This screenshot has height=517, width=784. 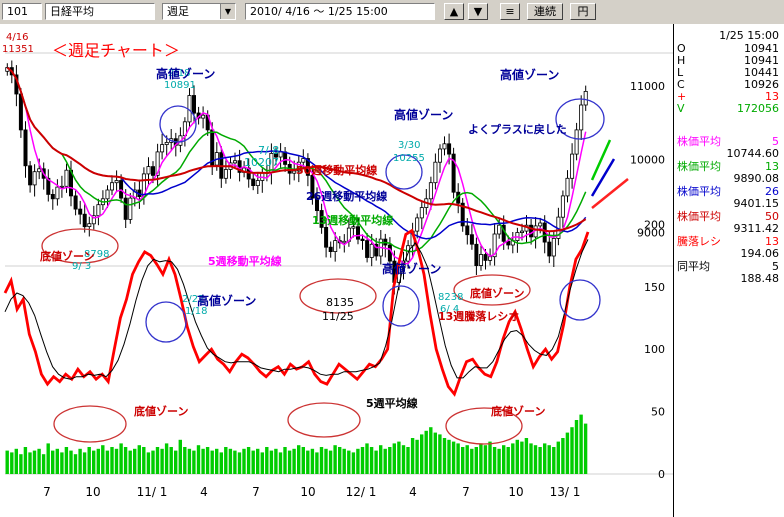 I want to click on info-indicator-1-label: 株価平均, so click(x=699, y=166).